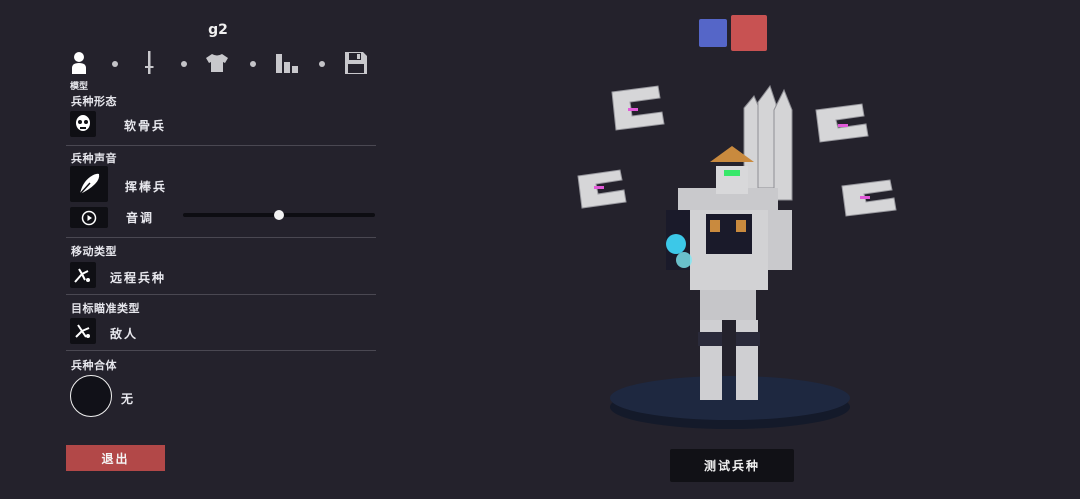  What do you see at coordinates (713, 33) in the screenshot?
I see `blue-team-button` at bounding box center [713, 33].